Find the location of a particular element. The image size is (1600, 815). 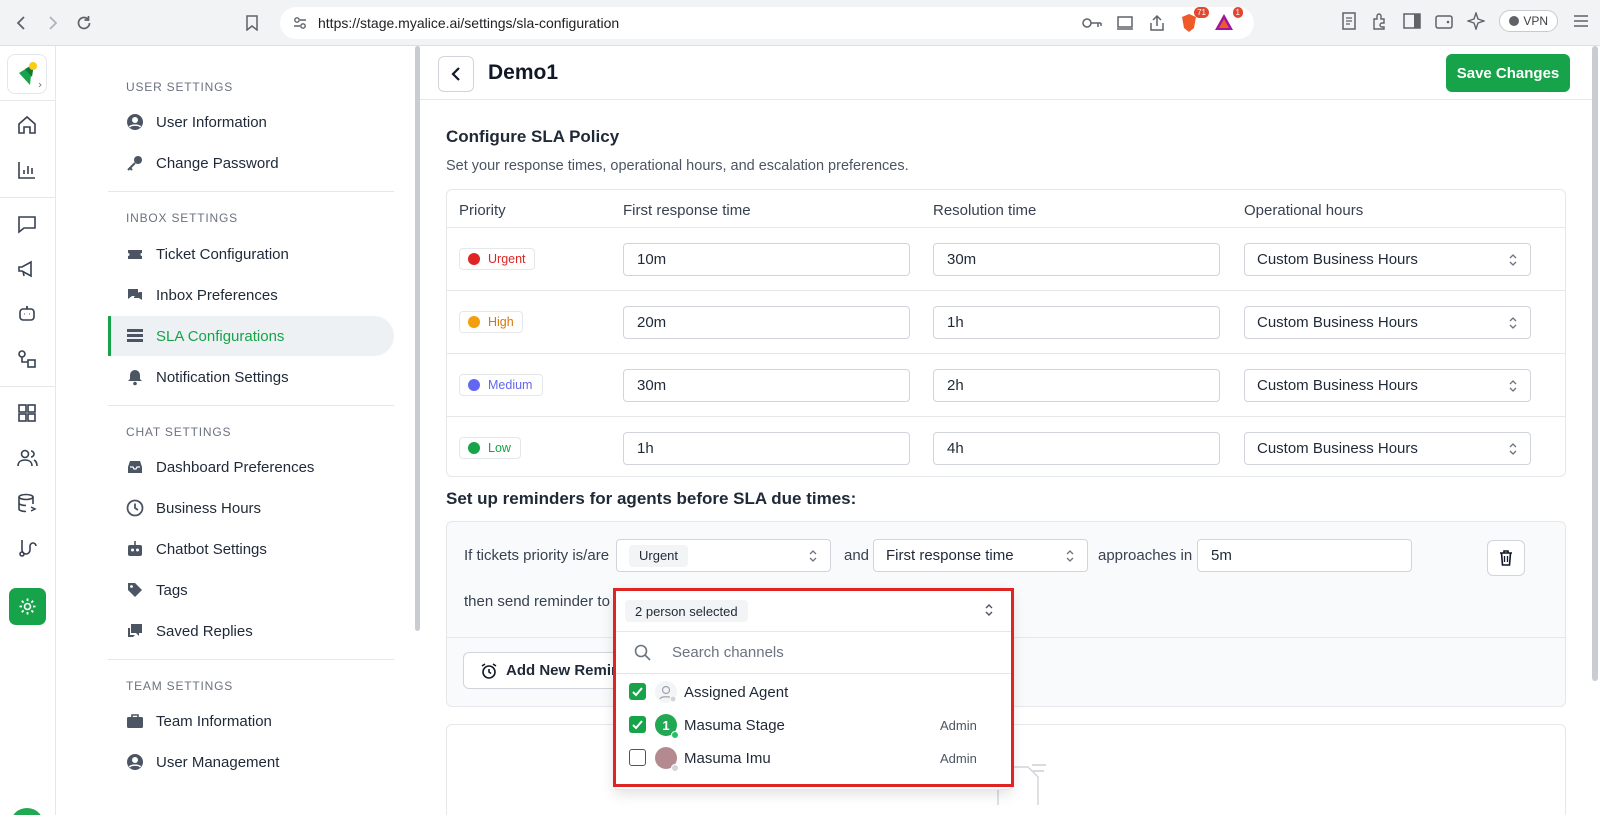

sidebar-item-dashboard-preferences: Dashboard Preferences is located at coordinates (251, 467).